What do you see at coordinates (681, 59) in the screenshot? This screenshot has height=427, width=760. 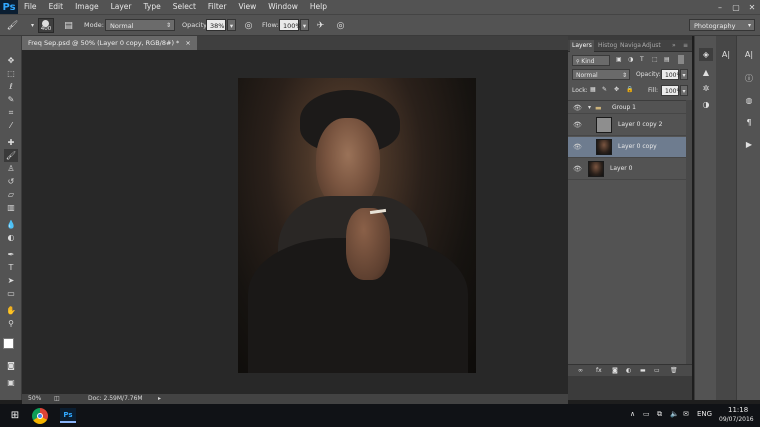 I see `filter-toggle` at bounding box center [681, 59].